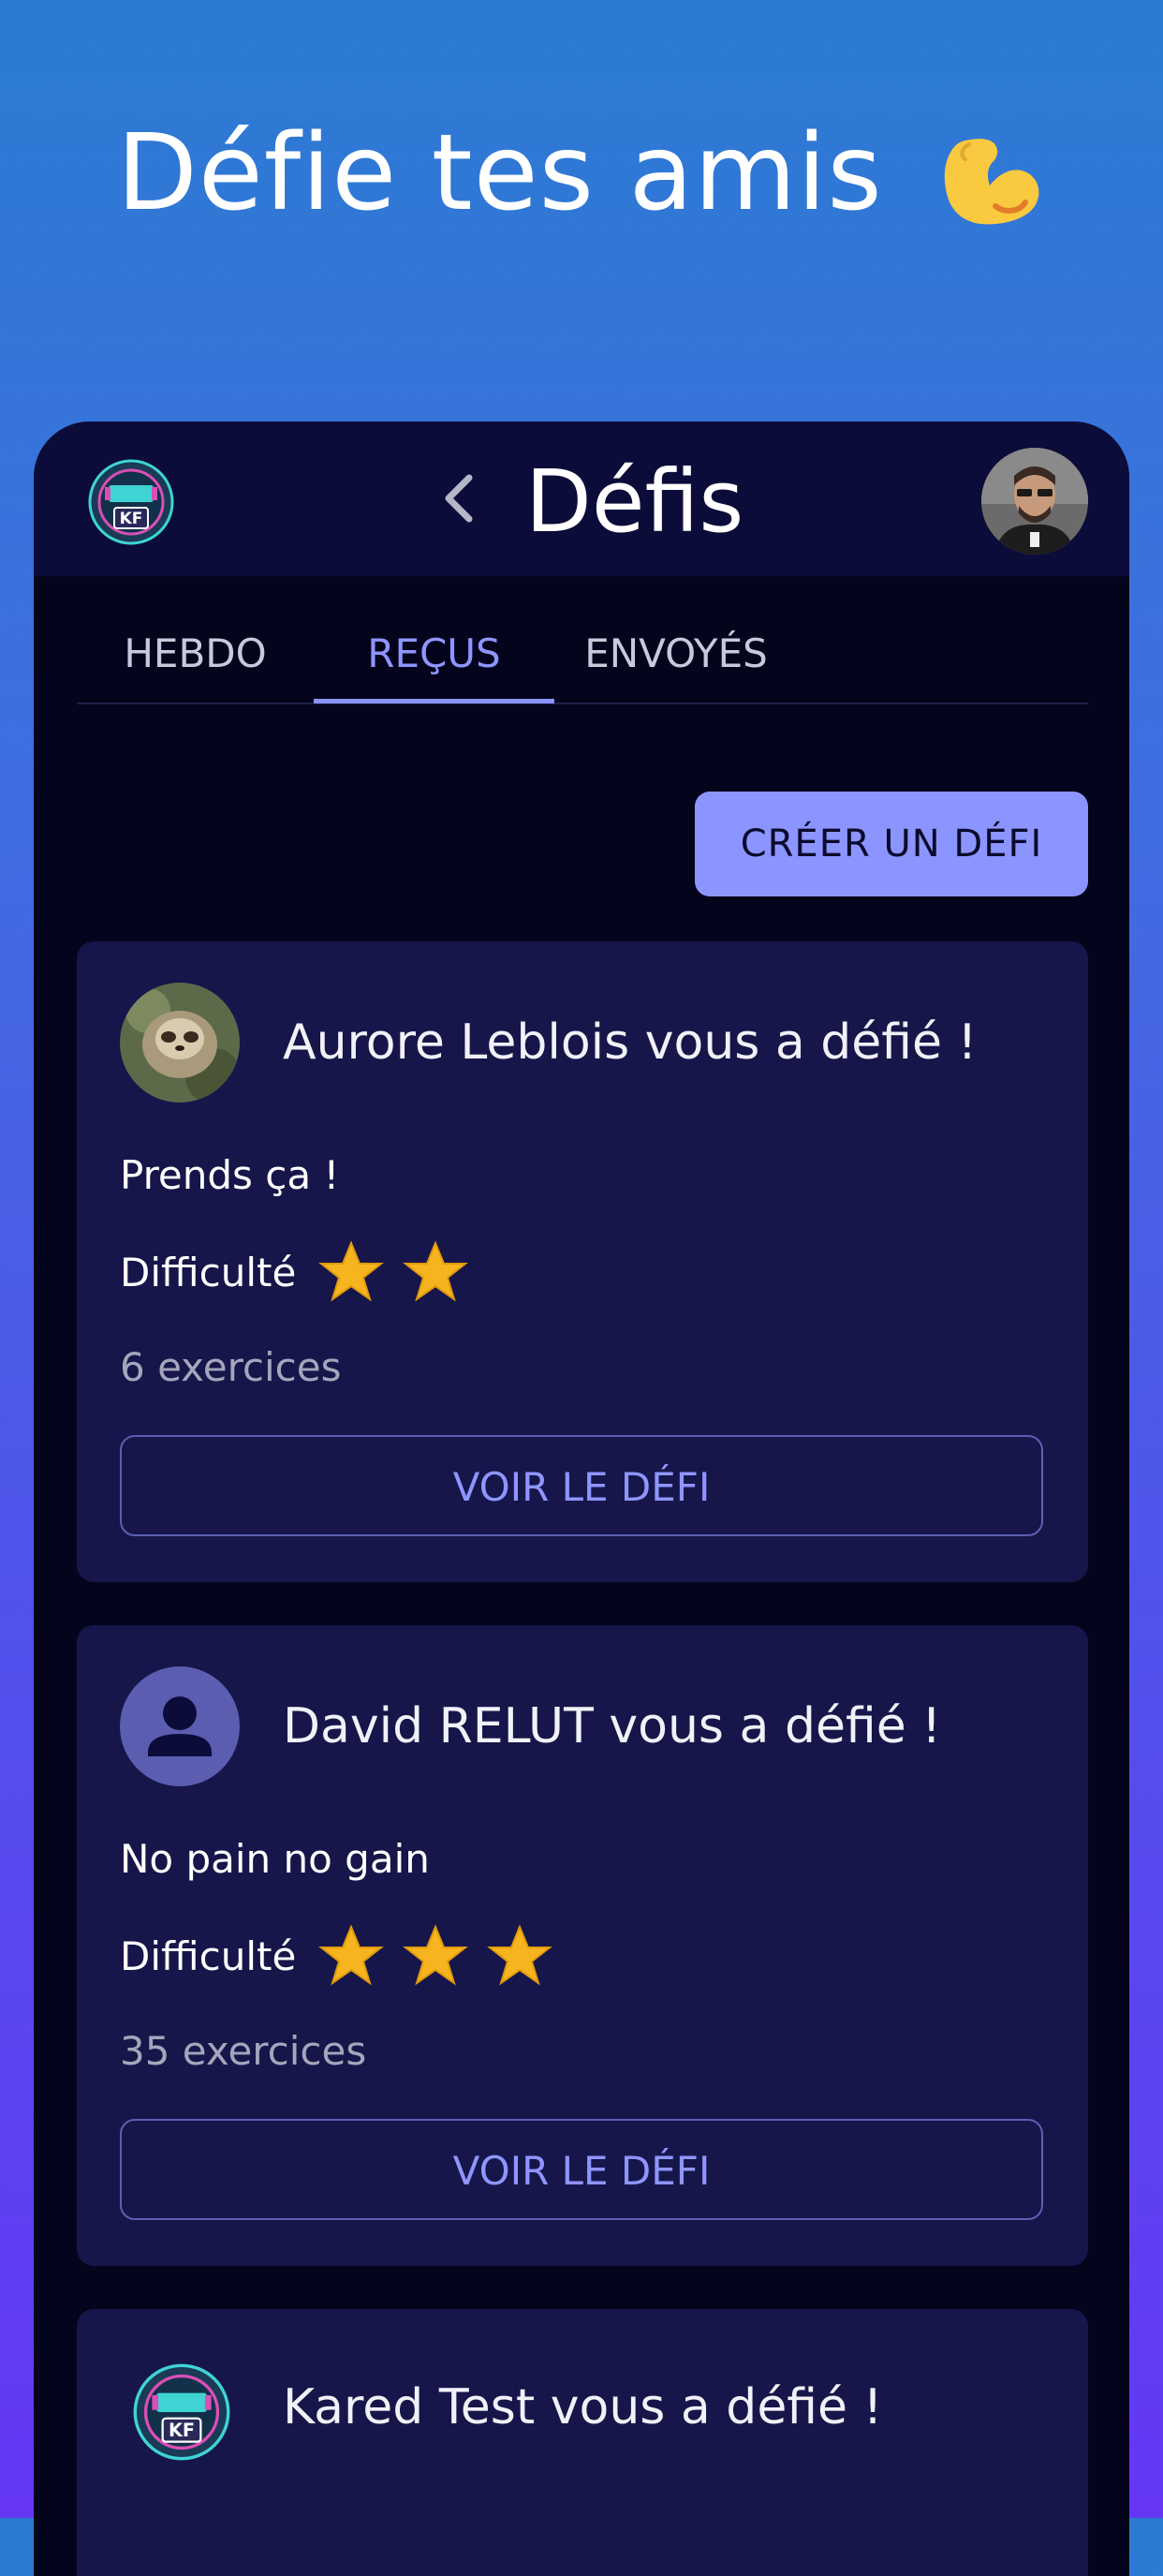 The height and width of the screenshot is (2576, 1163). What do you see at coordinates (582, 2443) in the screenshot?
I see `challenge-card: KF Kared Test vous a défié !` at bounding box center [582, 2443].